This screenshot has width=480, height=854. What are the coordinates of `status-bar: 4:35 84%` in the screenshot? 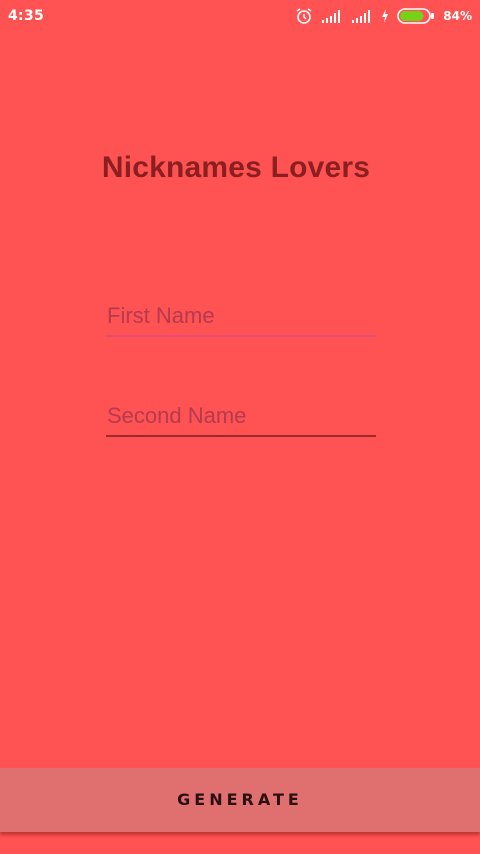 It's located at (240, 17).